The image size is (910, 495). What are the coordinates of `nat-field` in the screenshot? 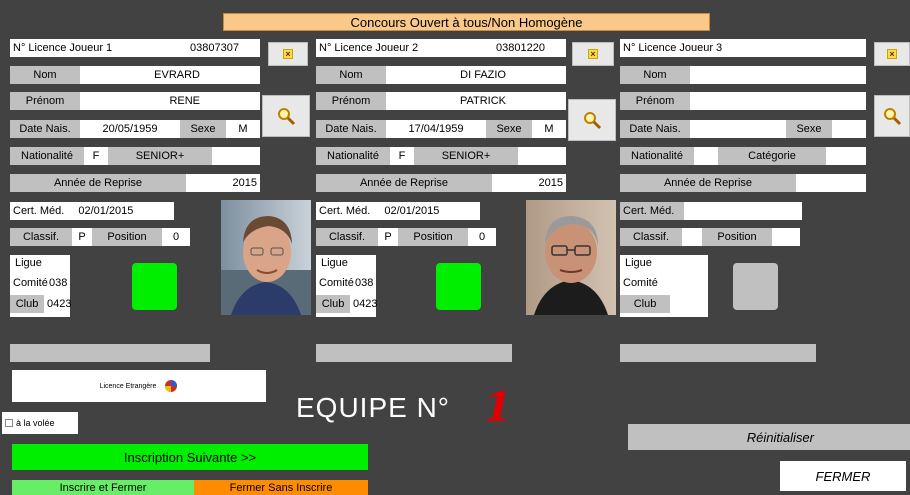 It's located at (706, 156).